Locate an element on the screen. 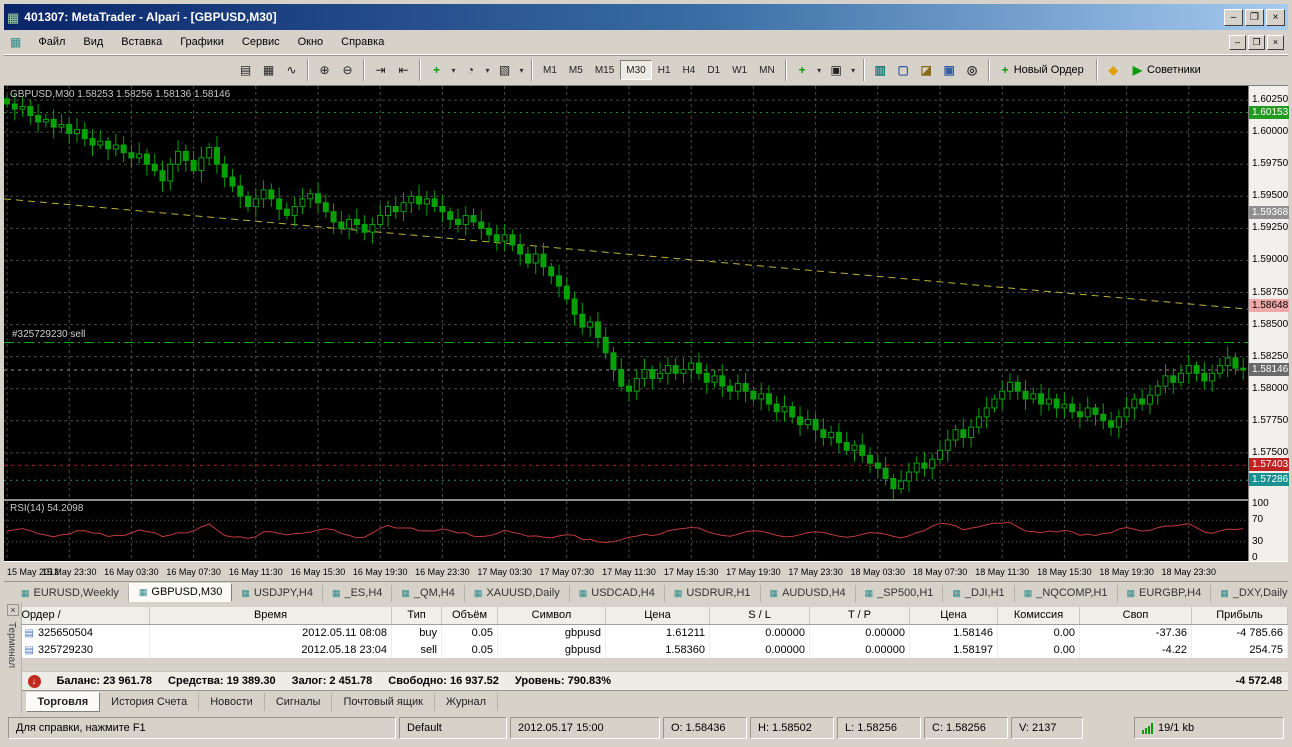 This screenshot has height=747, width=1292. terminal-tab-mailbox: Почтовый ящик is located at coordinates (383, 702).